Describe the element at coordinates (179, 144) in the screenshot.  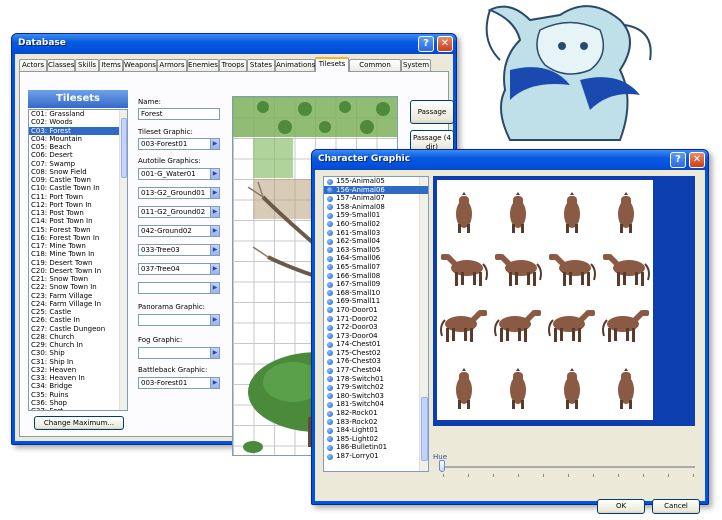
I see `tileset-graphic-field: 003-Forest01 ▶` at that location.